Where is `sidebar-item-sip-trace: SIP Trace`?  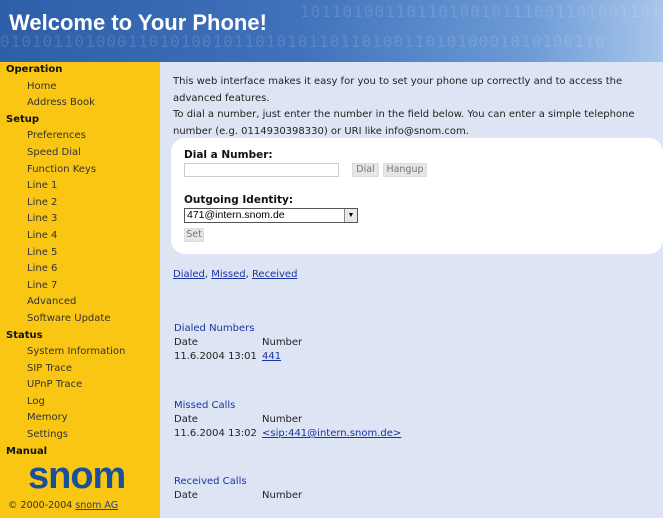 sidebar-item-sip-trace: SIP Trace is located at coordinates (80, 369).